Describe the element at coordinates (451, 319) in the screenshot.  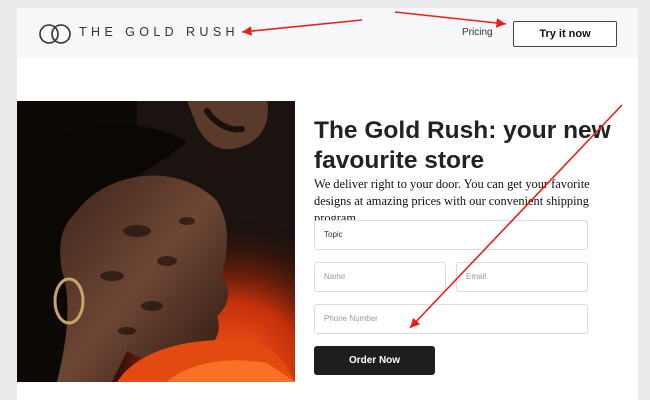
I see `phone-number-field: Phone Number` at that location.